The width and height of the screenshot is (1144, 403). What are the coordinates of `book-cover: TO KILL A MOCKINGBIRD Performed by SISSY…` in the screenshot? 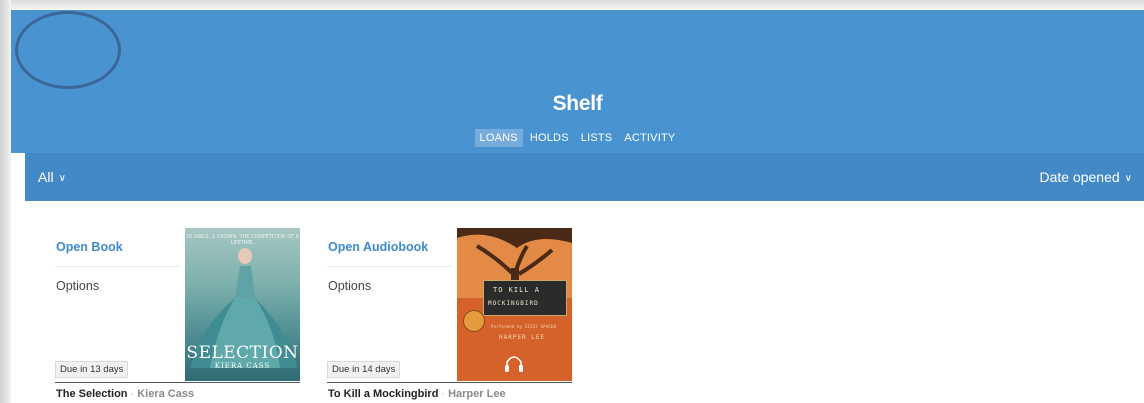 It's located at (514, 304).